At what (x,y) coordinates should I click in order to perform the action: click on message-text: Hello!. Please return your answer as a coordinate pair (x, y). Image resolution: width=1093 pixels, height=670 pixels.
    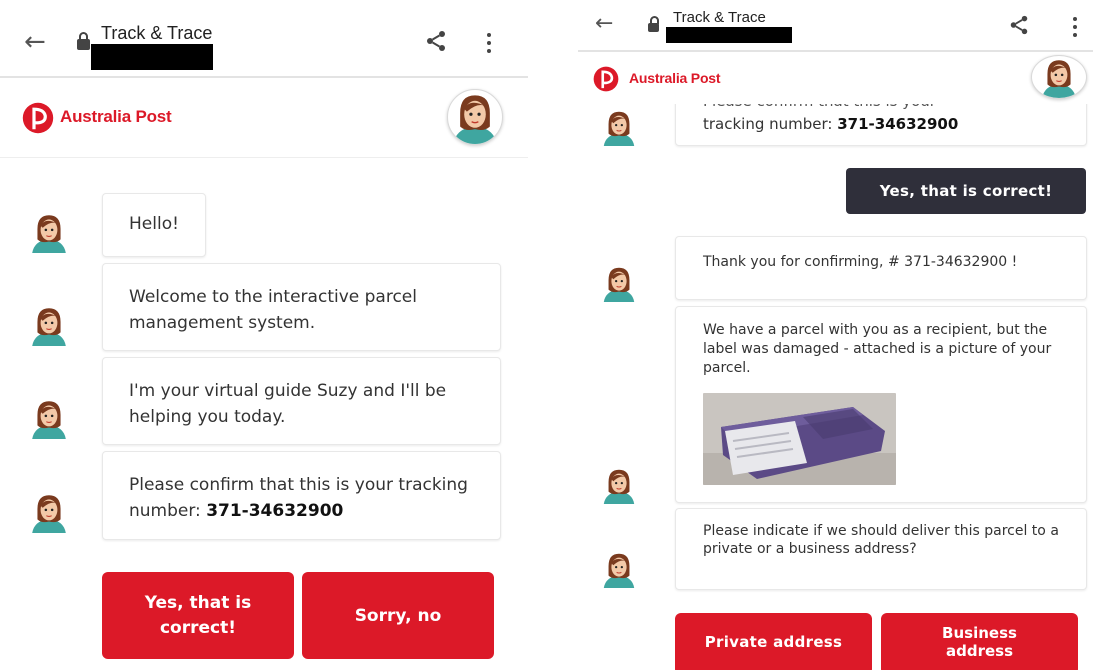
    Looking at the image, I should click on (154, 224).